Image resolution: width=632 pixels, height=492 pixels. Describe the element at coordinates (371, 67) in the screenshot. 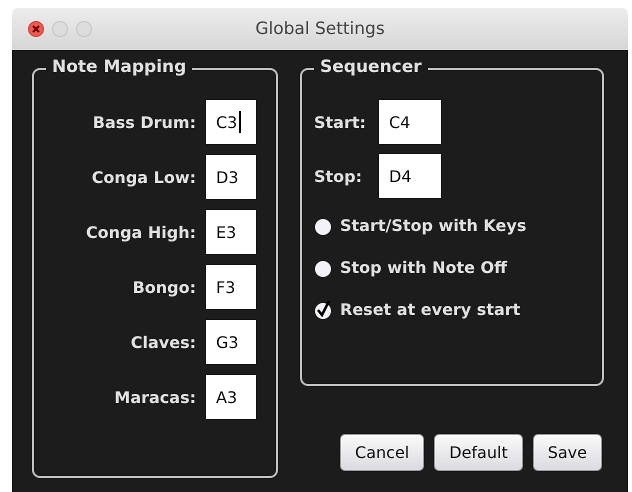

I see `group-title: Sequencer` at that location.